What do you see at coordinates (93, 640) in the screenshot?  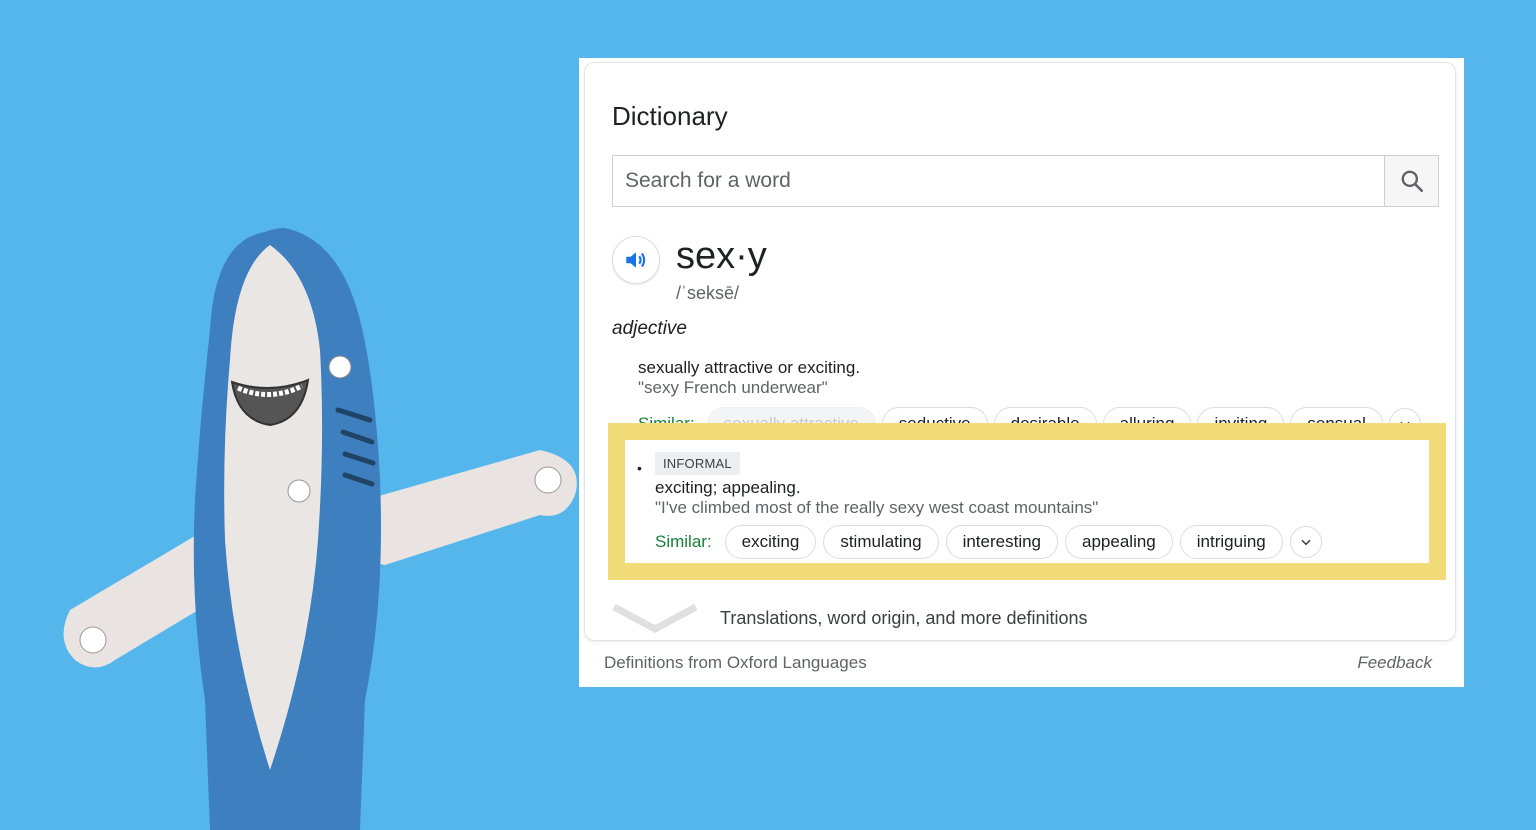 I see `shark-left-hand-light` at bounding box center [93, 640].